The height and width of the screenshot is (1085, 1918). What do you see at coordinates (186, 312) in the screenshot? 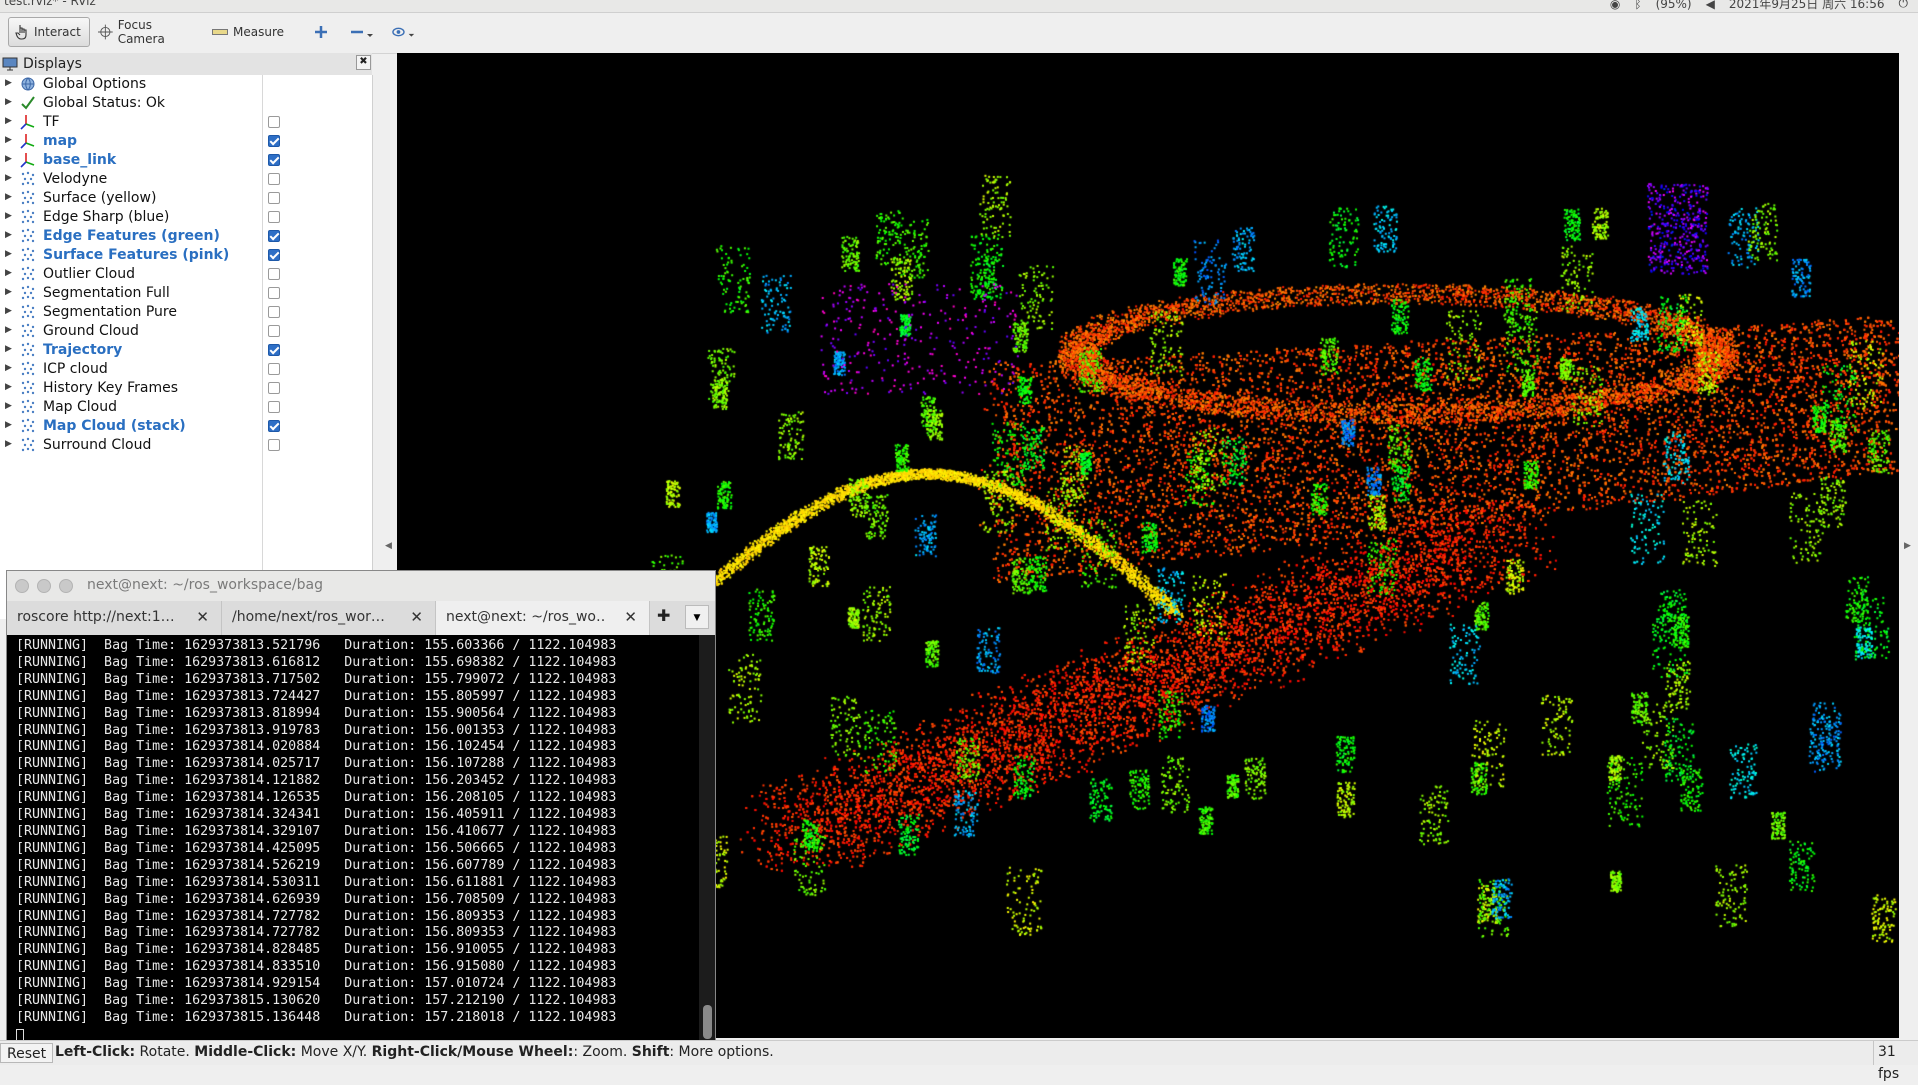
I see `display-item: ▶ Segmentation Pure` at bounding box center [186, 312].